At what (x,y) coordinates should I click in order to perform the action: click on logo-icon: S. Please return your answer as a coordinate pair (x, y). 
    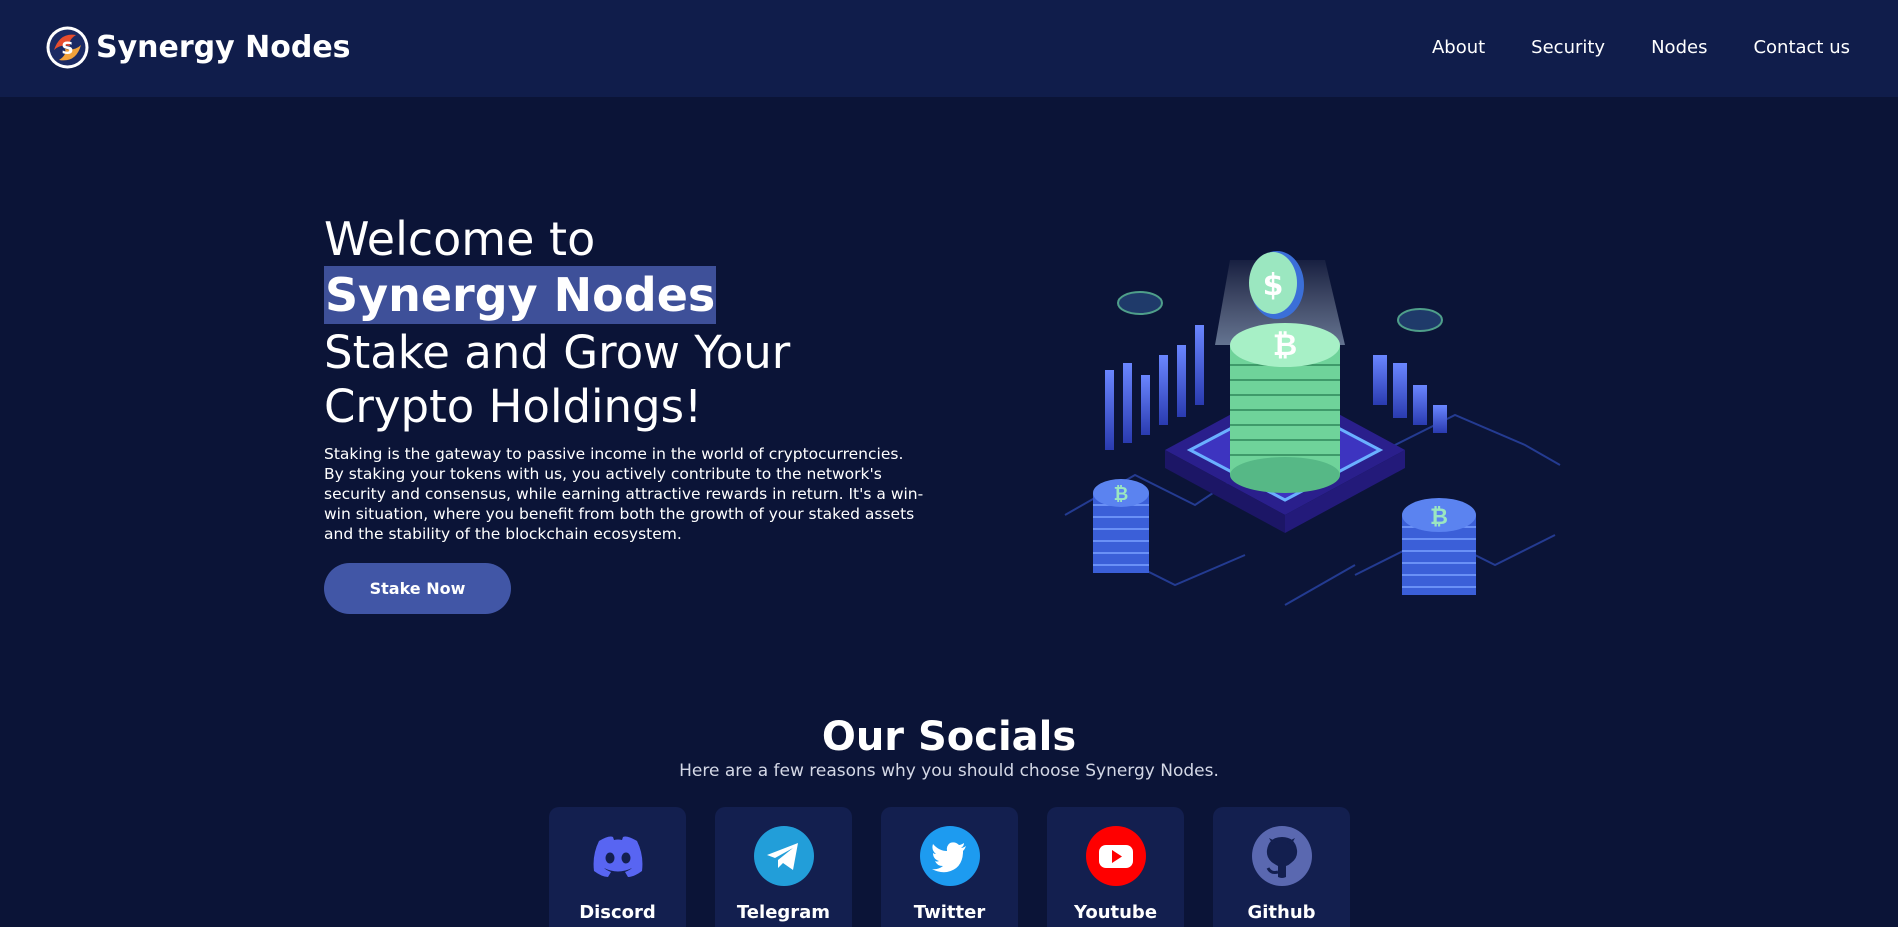
    Looking at the image, I should click on (67, 47).